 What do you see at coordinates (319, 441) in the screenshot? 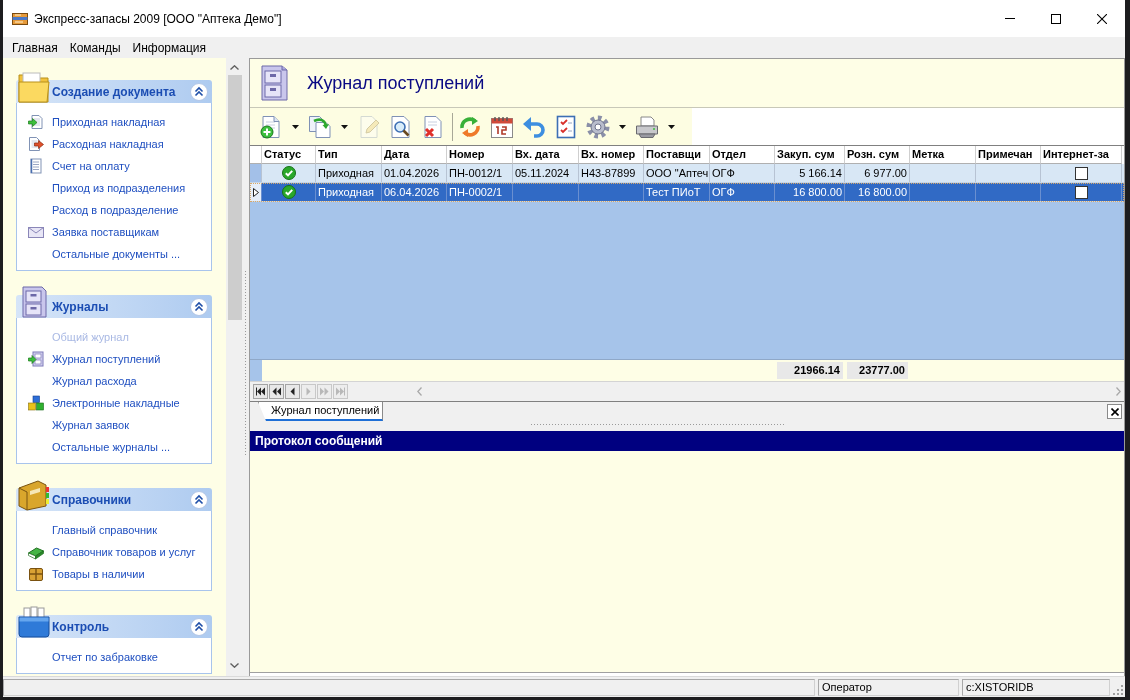
I see `panel-title: Протокол сообщений` at bounding box center [319, 441].